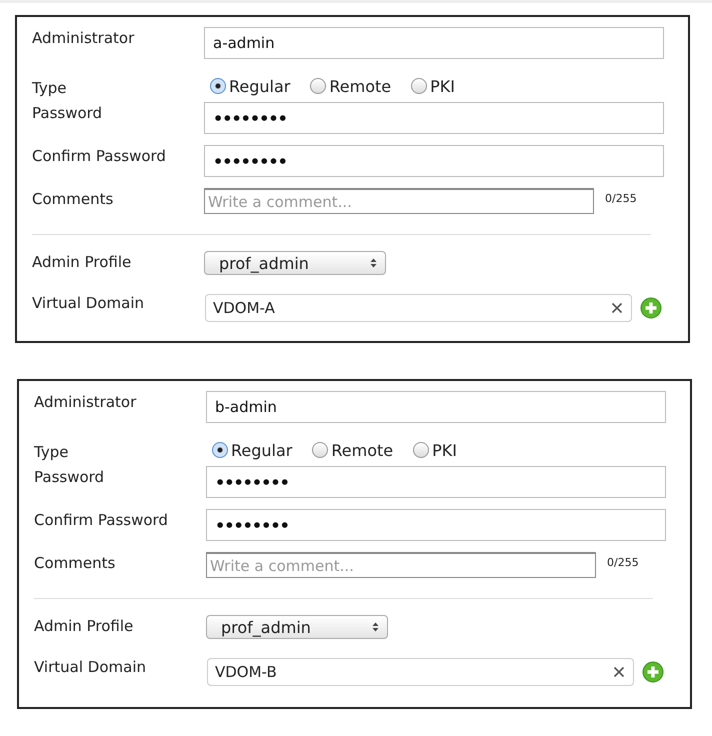 The height and width of the screenshot is (736, 712). Describe the element at coordinates (436, 407) in the screenshot. I see `administrator-field: b-admin` at that location.